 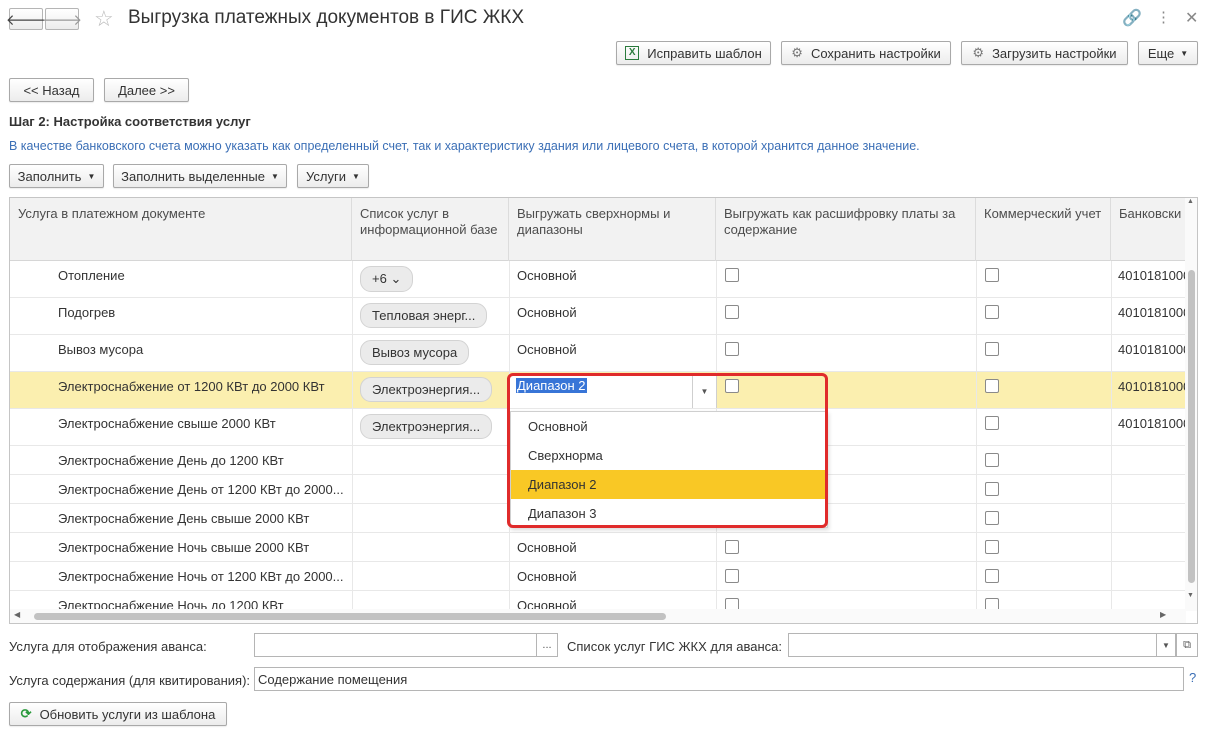 I want to click on range-option-selected: Диапазон 2, so click(x=669, y=484).